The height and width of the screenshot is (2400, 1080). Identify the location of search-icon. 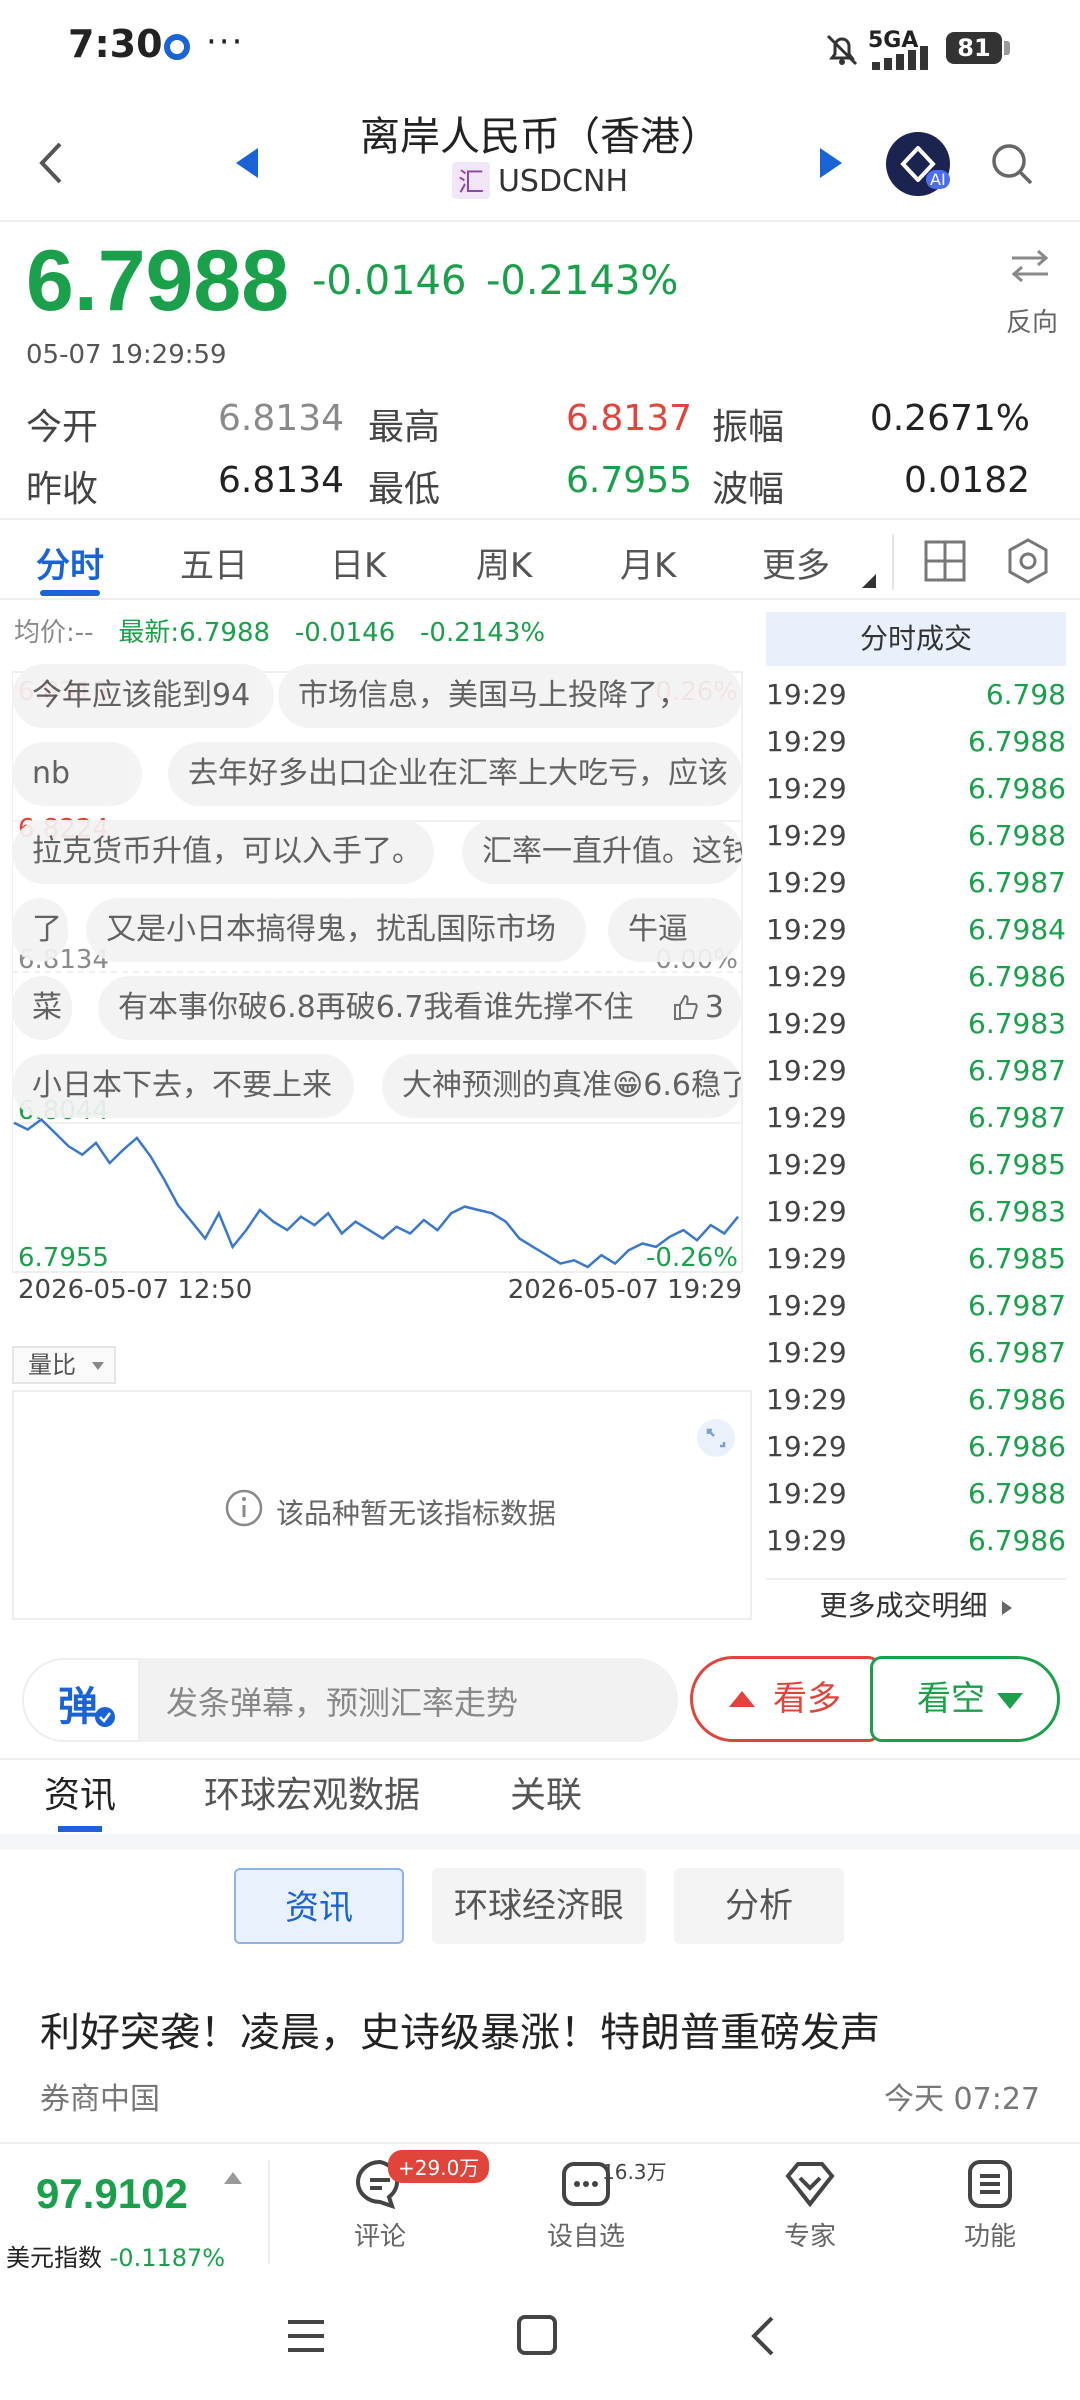
(1012, 164).